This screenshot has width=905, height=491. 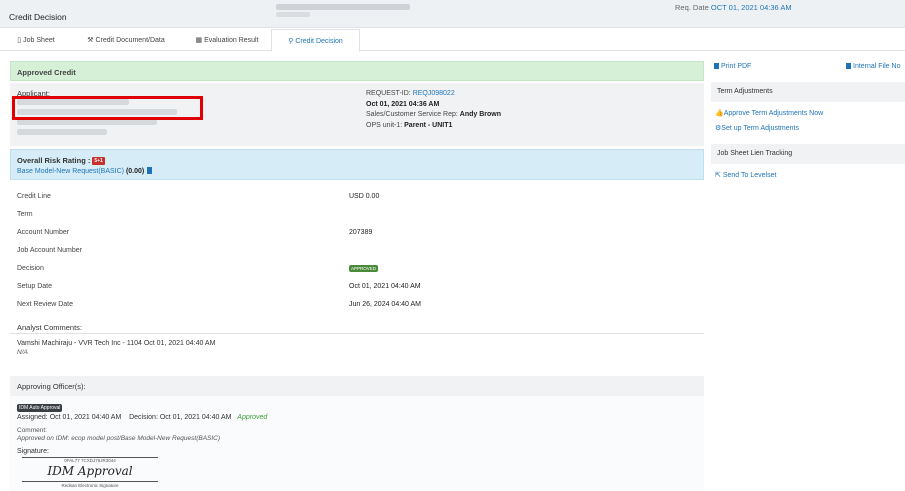 I want to click on tab-credit-document-data: ⚒ Credit Document/Data, so click(x=126, y=40).